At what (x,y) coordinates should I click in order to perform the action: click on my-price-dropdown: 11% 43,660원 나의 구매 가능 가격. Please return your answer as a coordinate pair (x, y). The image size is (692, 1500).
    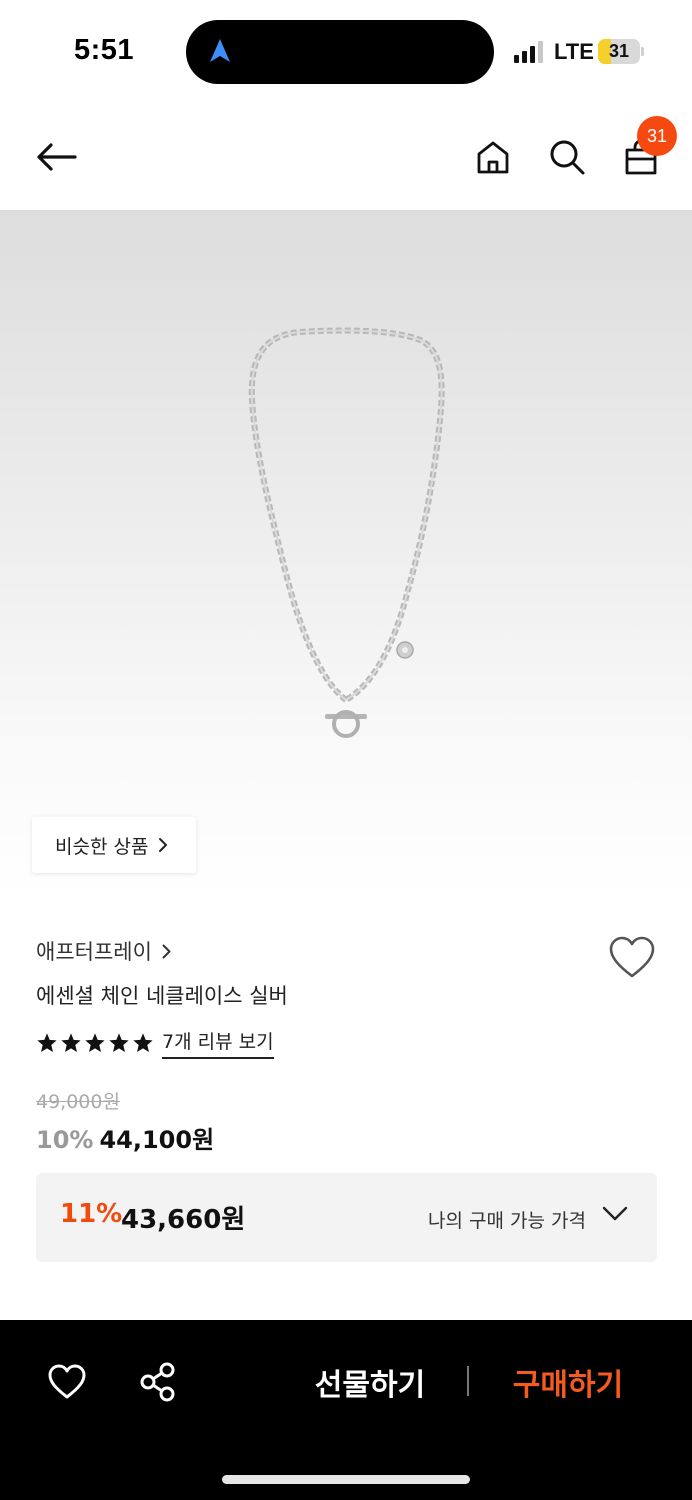
    Looking at the image, I should click on (346, 1217).